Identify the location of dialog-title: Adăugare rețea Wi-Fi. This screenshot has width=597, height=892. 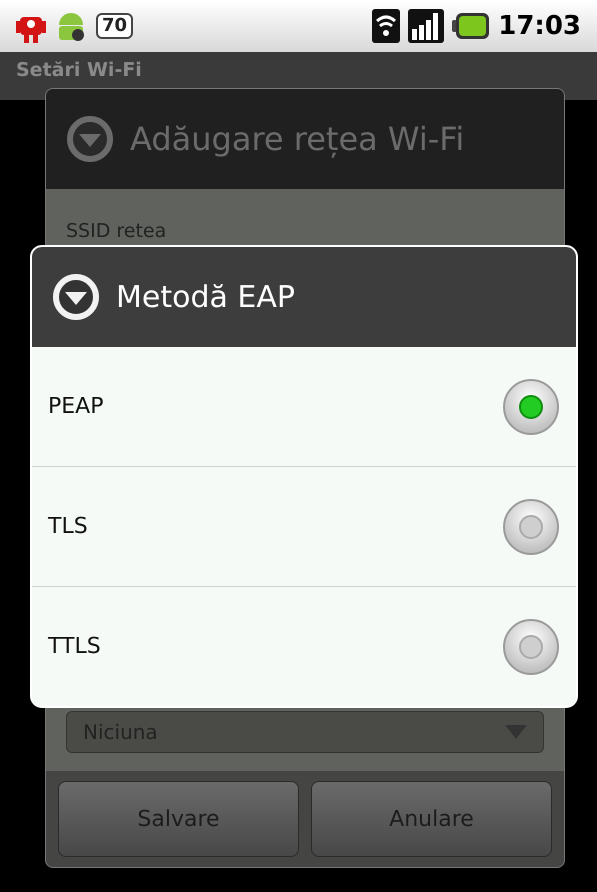
(297, 139).